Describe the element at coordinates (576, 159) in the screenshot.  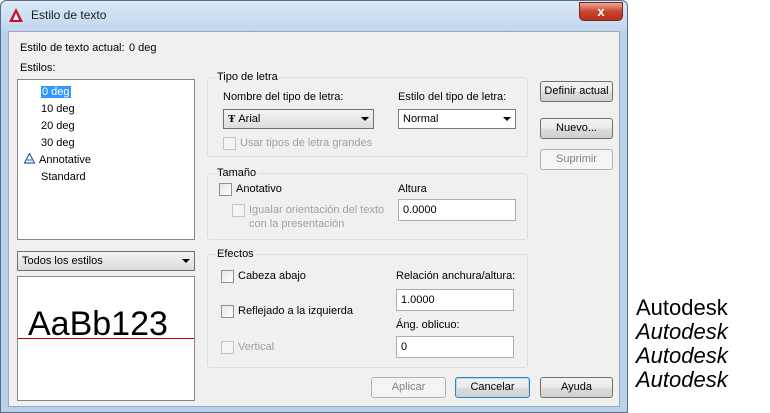
I see `delete-button: Suprimir` at that location.